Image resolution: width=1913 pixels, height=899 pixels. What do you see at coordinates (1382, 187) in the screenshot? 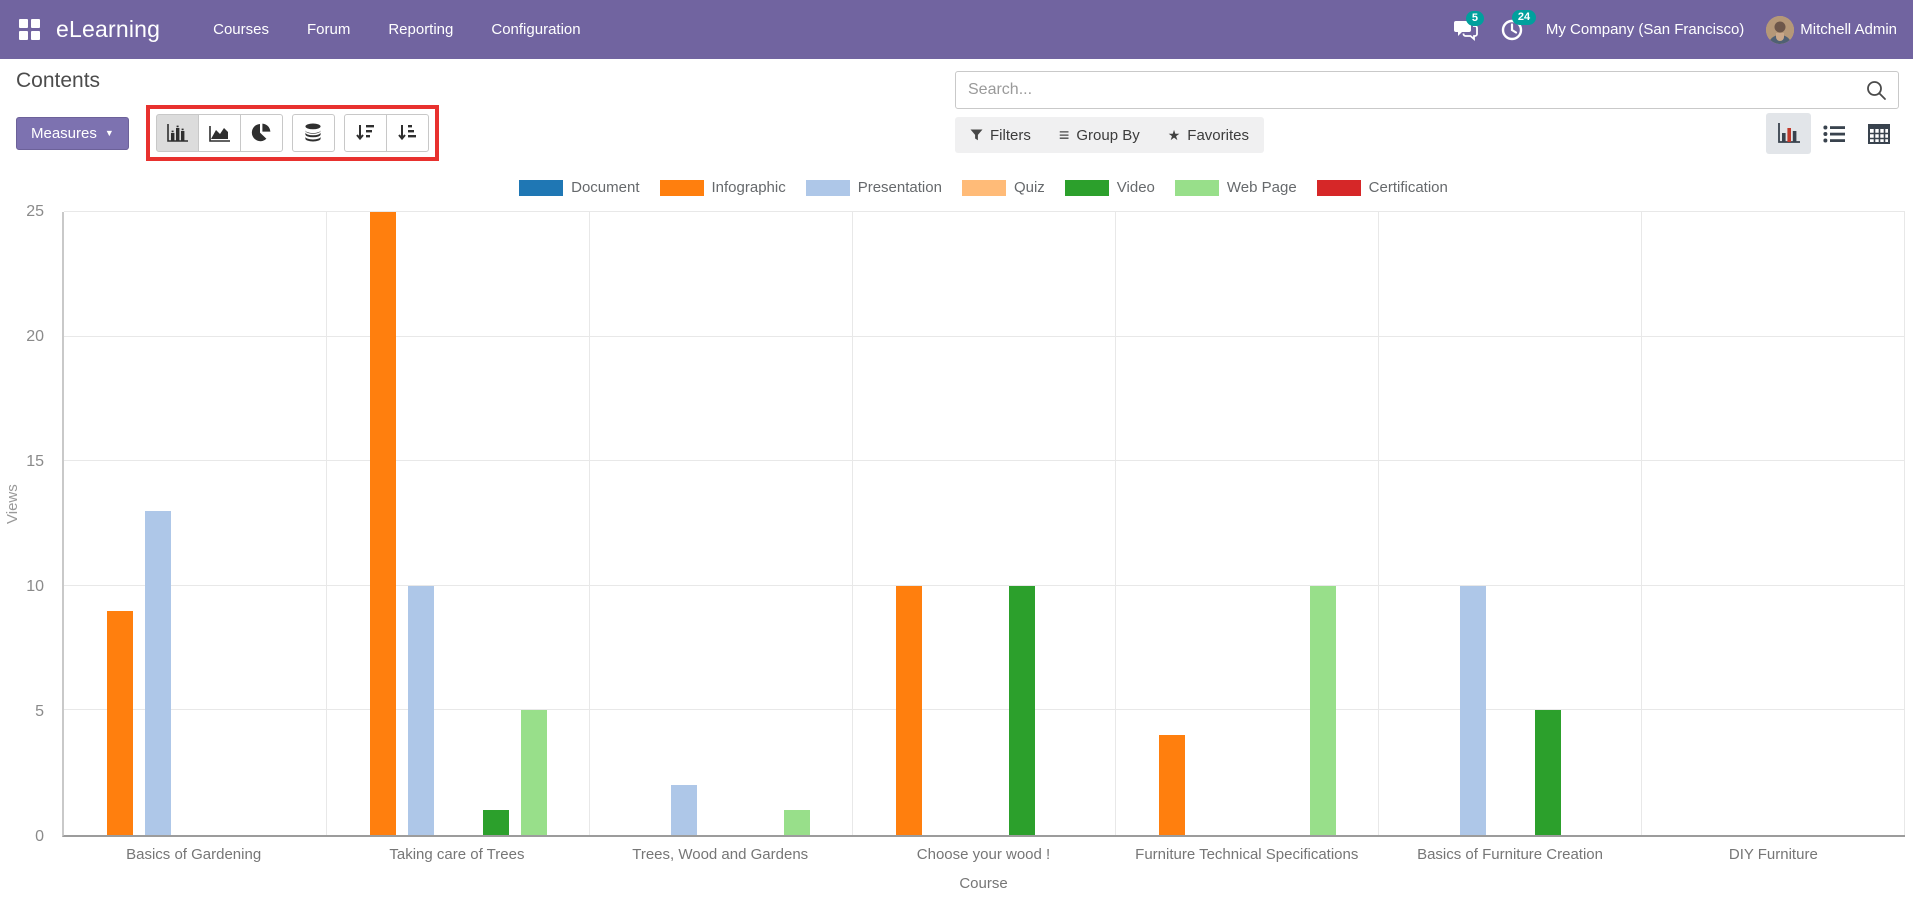
I see `legend-item: Certification` at bounding box center [1382, 187].